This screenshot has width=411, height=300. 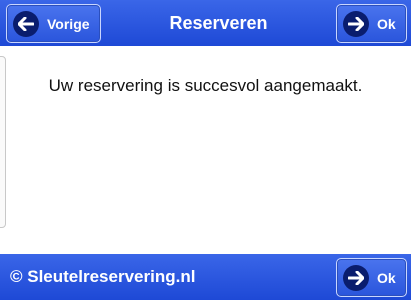 I want to click on copyright-text: © Sleutelreservering.nl, so click(x=103, y=276).